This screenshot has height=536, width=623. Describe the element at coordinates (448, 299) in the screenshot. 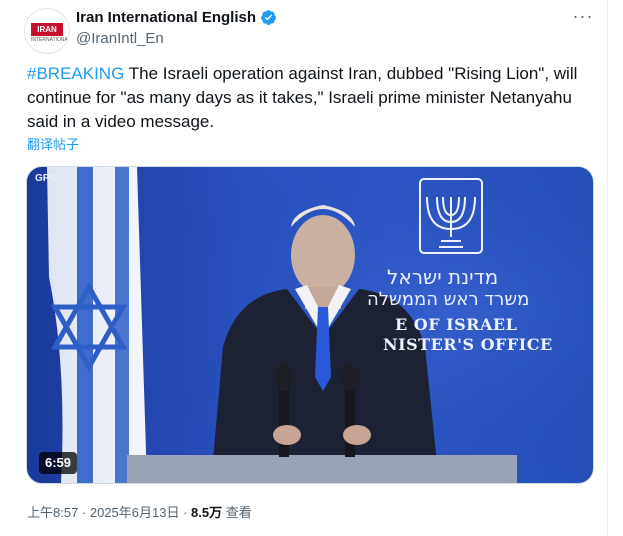

I see `sign-hebrew-line2: משרד ראש הממשלה` at that location.